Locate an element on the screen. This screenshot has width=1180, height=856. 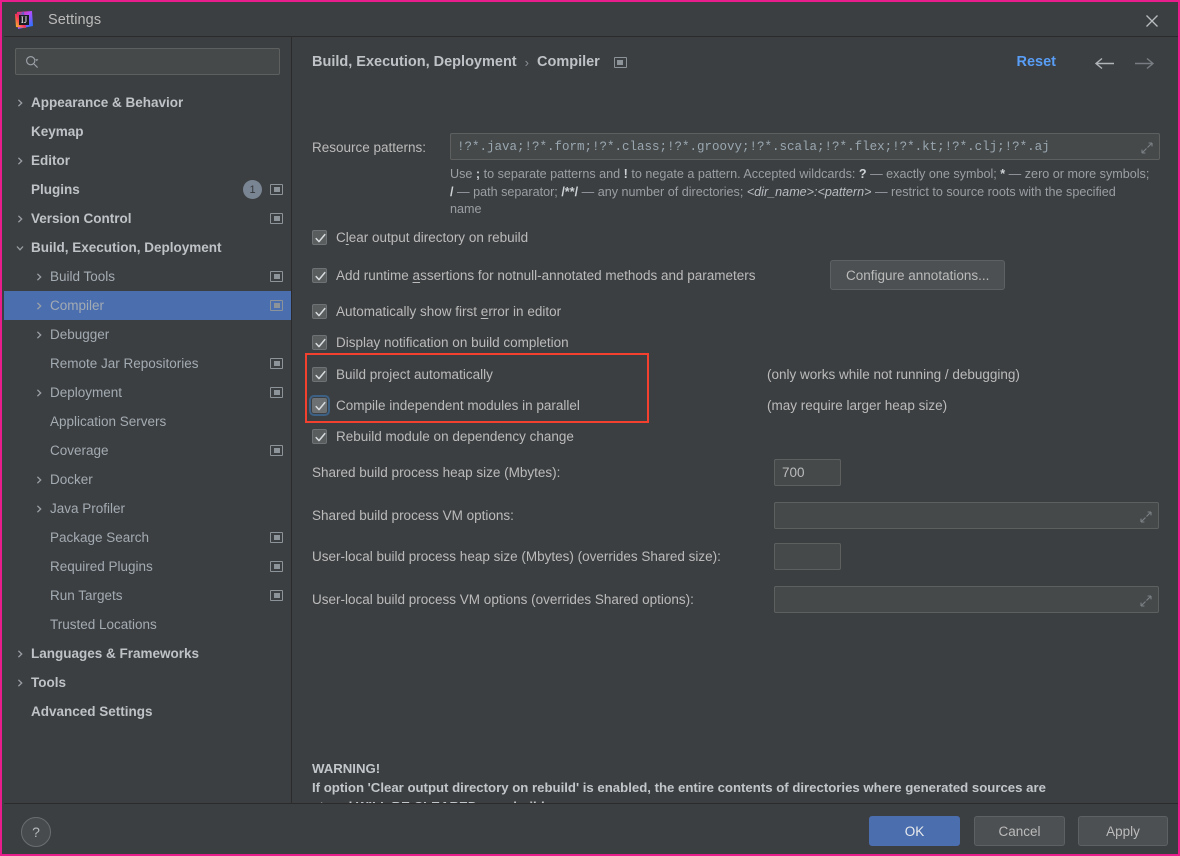
apply-button: Apply is located at coordinates (1123, 831).